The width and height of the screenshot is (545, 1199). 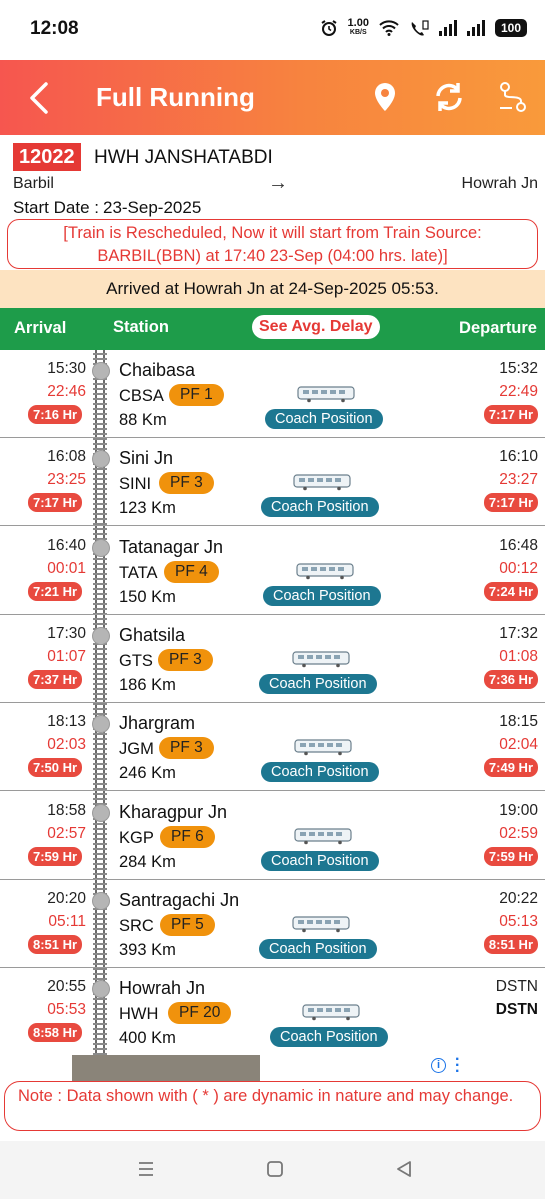 What do you see at coordinates (513, 97) in the screenshot?
I see `route-icon` at bounding box center [513, 97].